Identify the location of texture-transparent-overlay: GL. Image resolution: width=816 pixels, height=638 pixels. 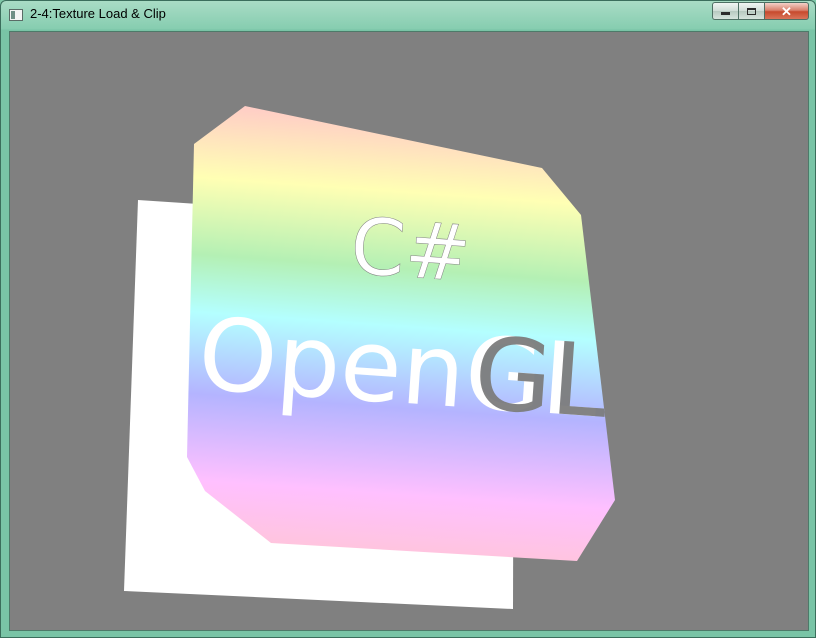
(541, 378).